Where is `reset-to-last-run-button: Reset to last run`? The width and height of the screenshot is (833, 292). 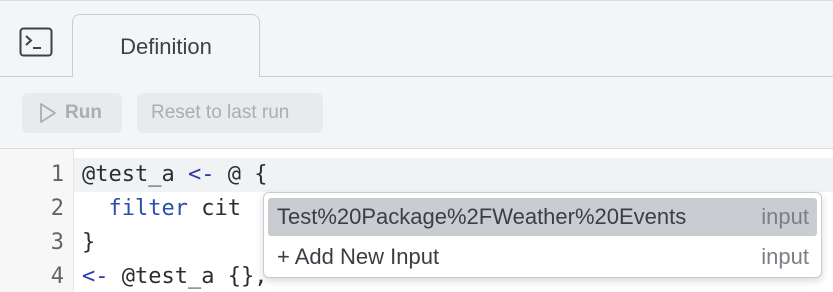
reset-to-last-run-button: Reset to last run is located at coordinates (230, 113).